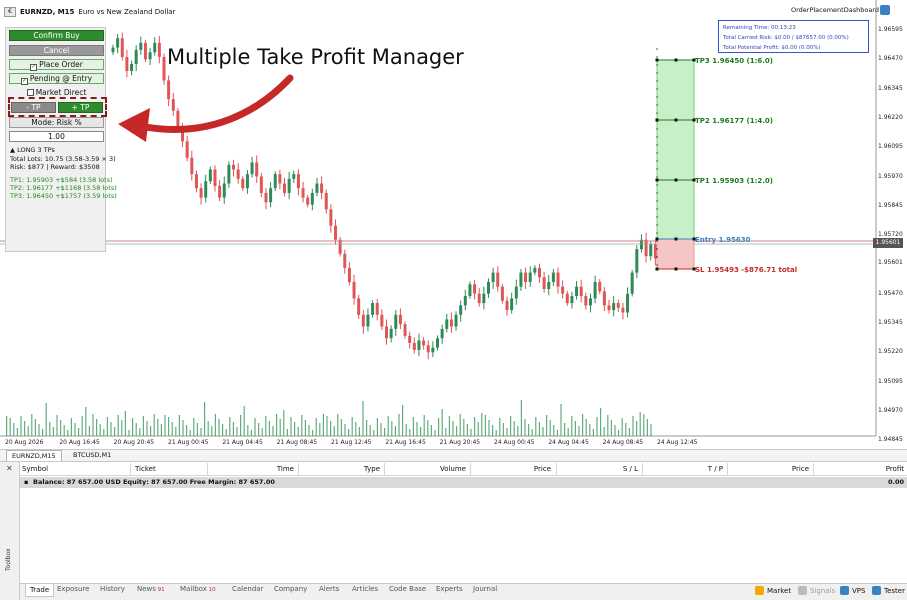 This screenshot has width=907, height=600. Describe the element at coordinates (34, 455) in the screenshot. I see `chart-tab-eurnzd: EURNZD,M15` at that location.